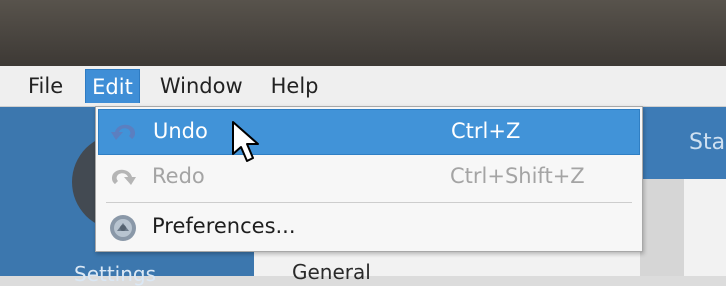 The width and height of the screenshot is (726, 286). I want to click on header-tab-label: Sta, so click(707, 142).